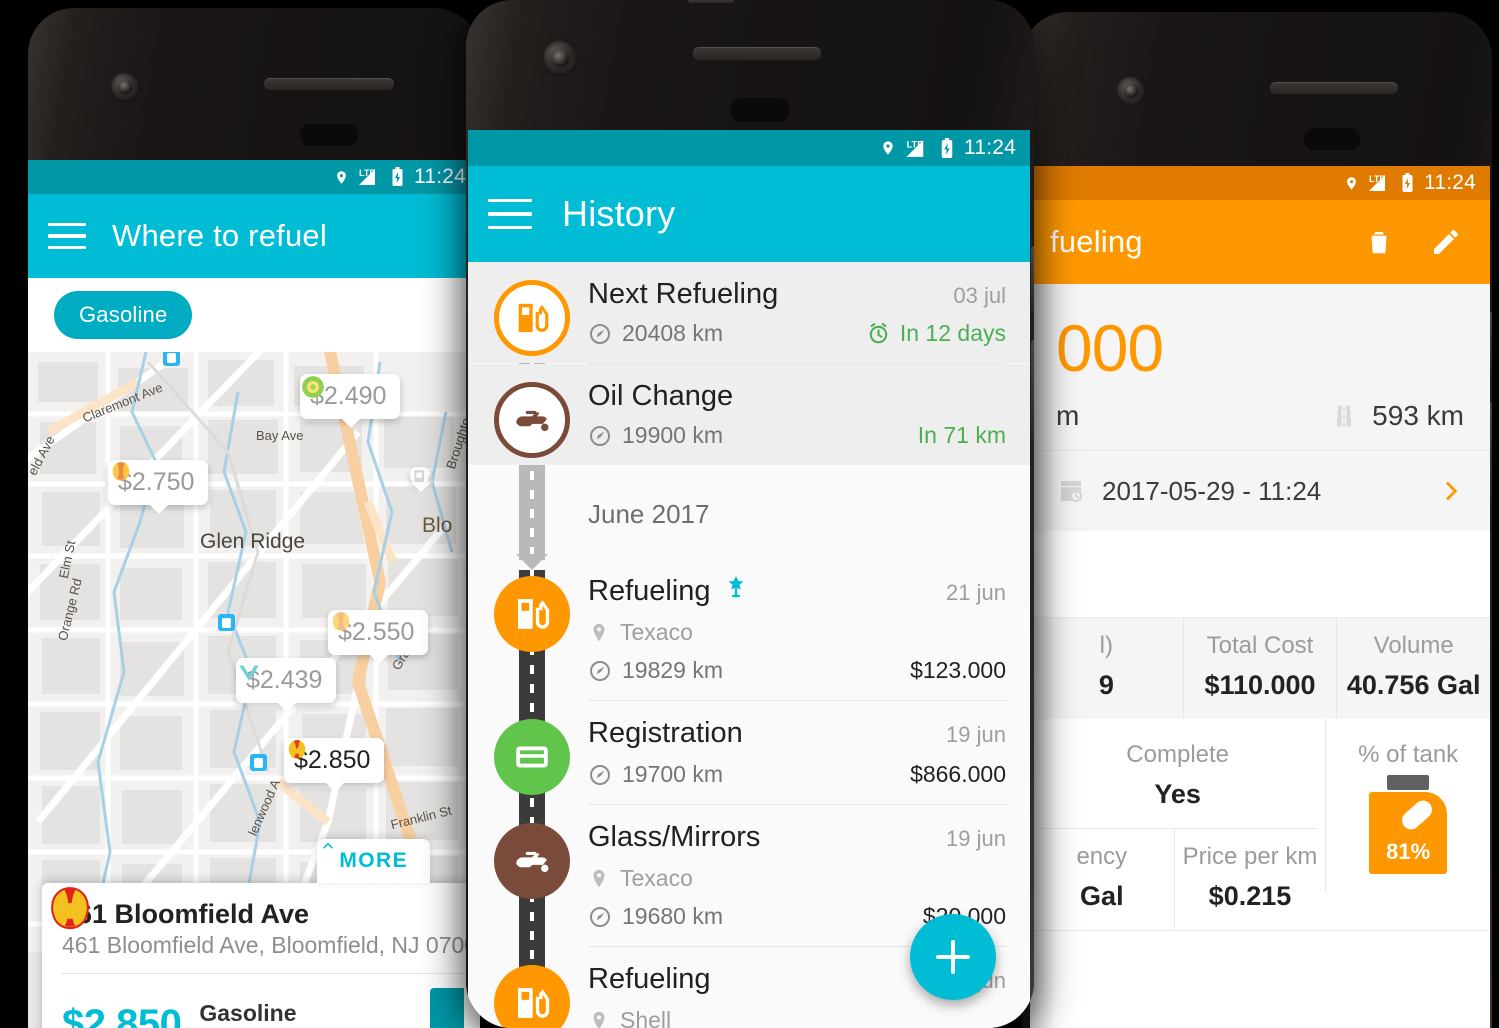 This screenshot has height=1028, width=1499. I want to click on calendar-clock-icon, so click(1072, 492).